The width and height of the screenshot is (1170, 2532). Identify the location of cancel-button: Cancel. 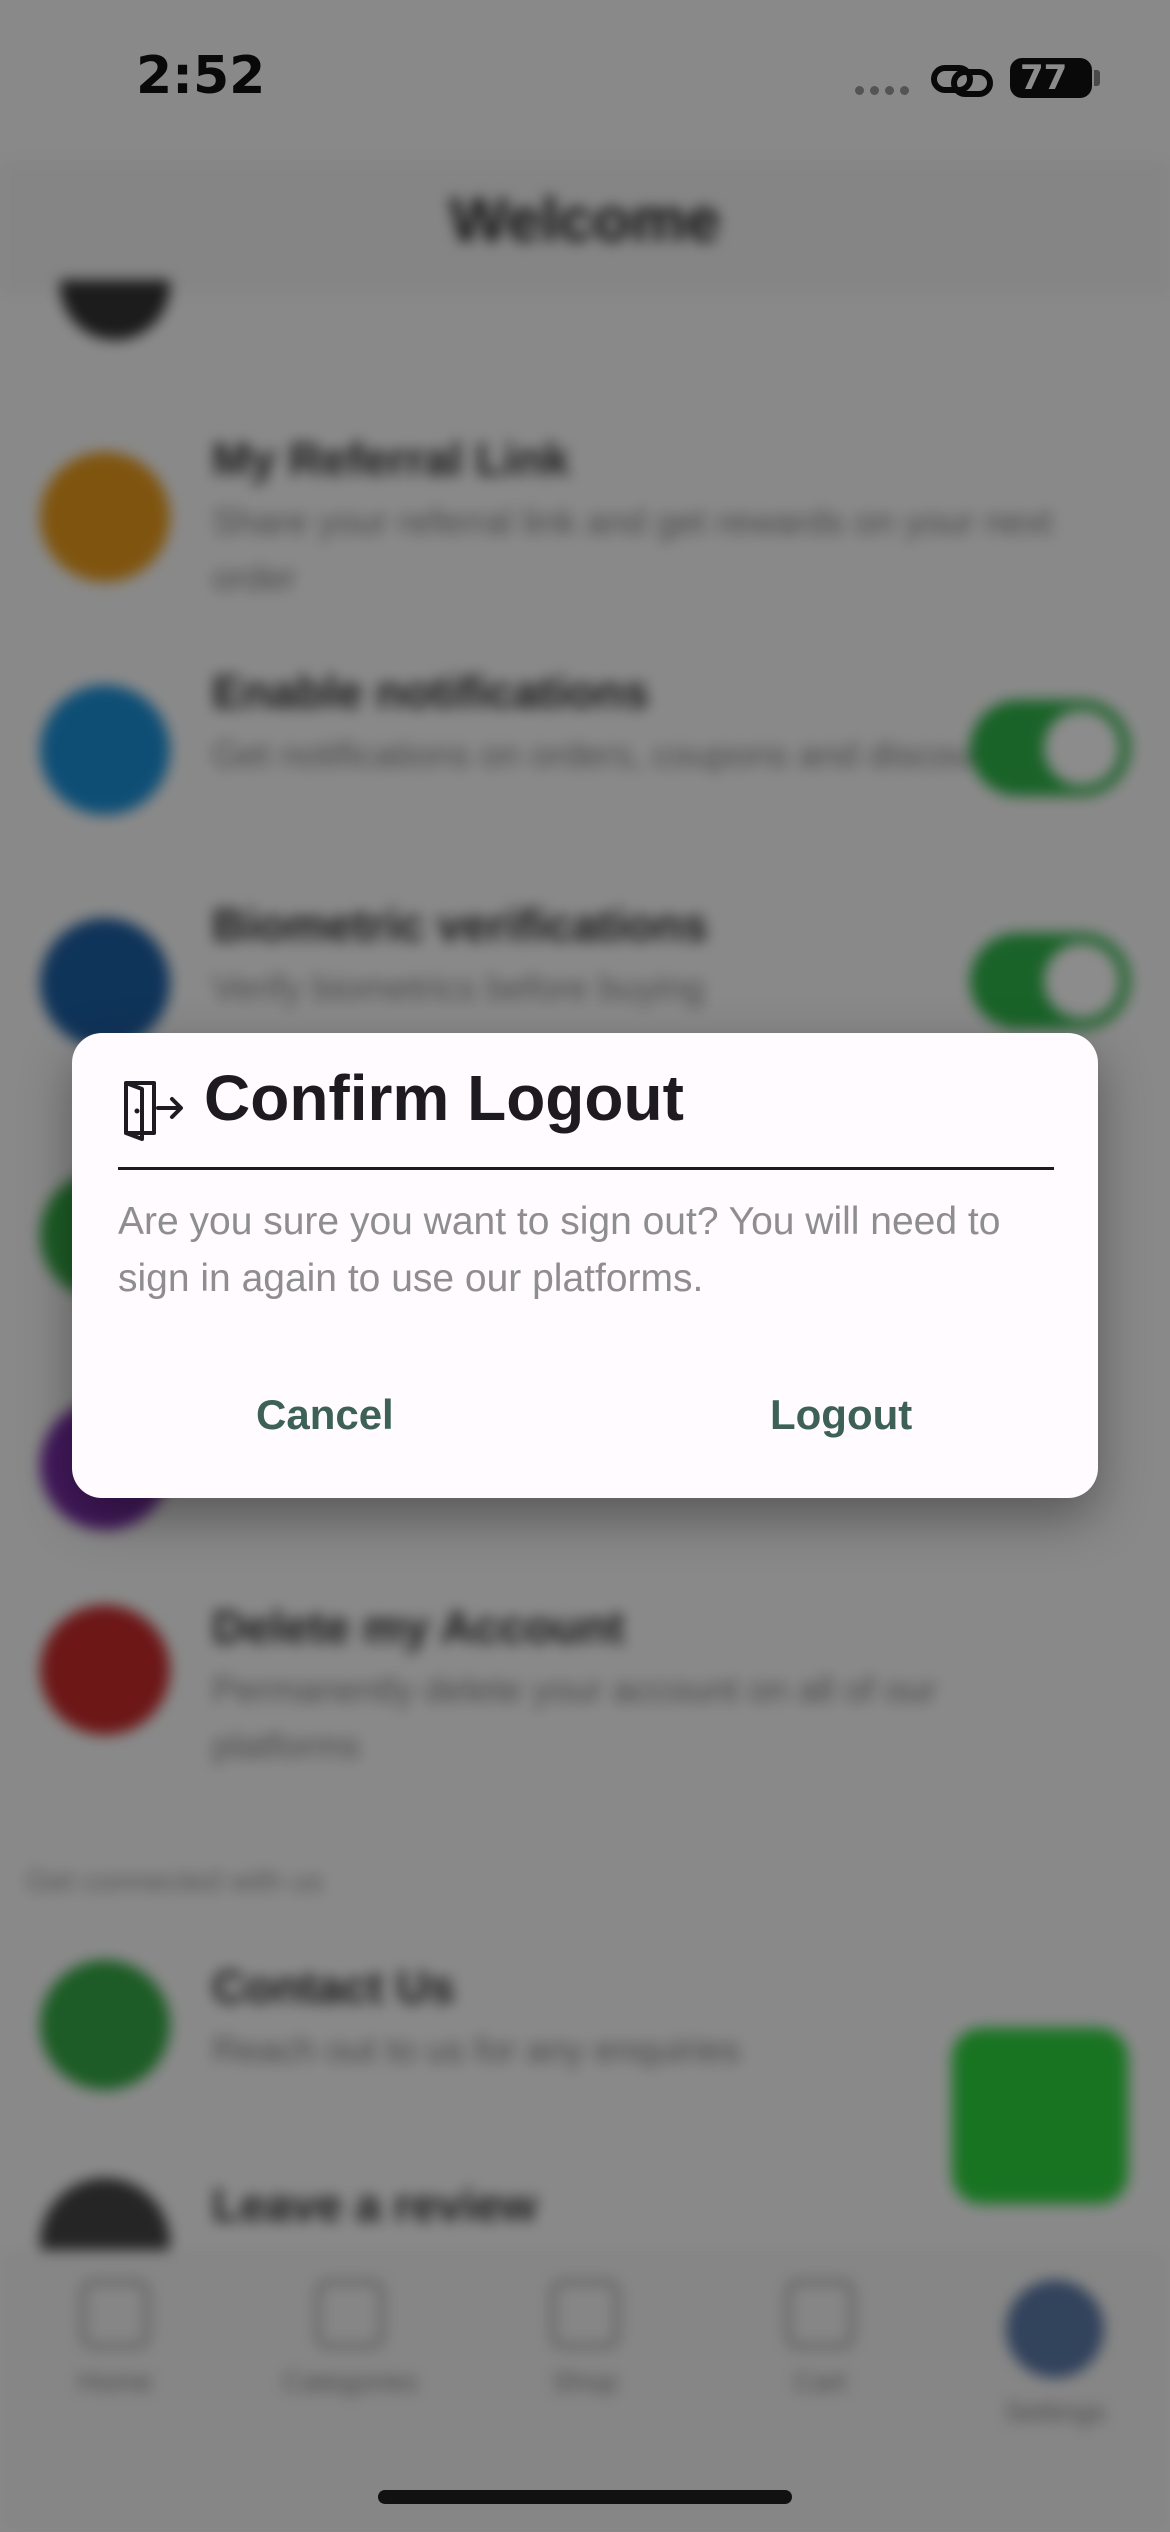
(325, 1415).